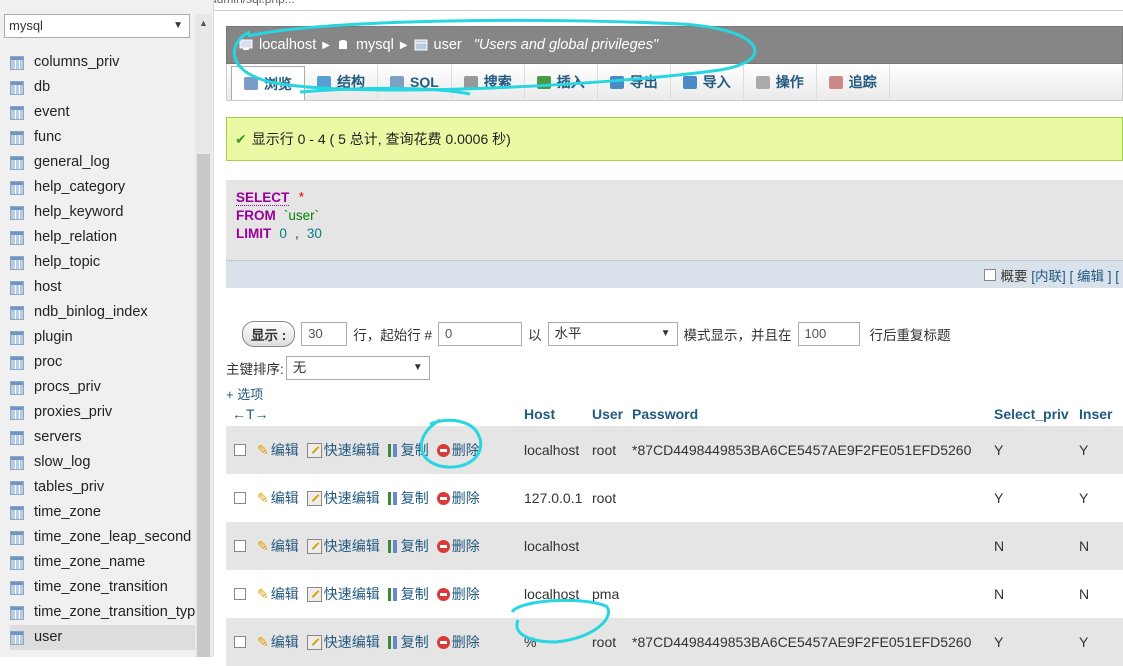 The width and height of the screenshot is (1123, 666). Describe the element at coordinates (1094, 275) in the screenshot. I see `edit-link: [ 编辑 ] [` at that location.